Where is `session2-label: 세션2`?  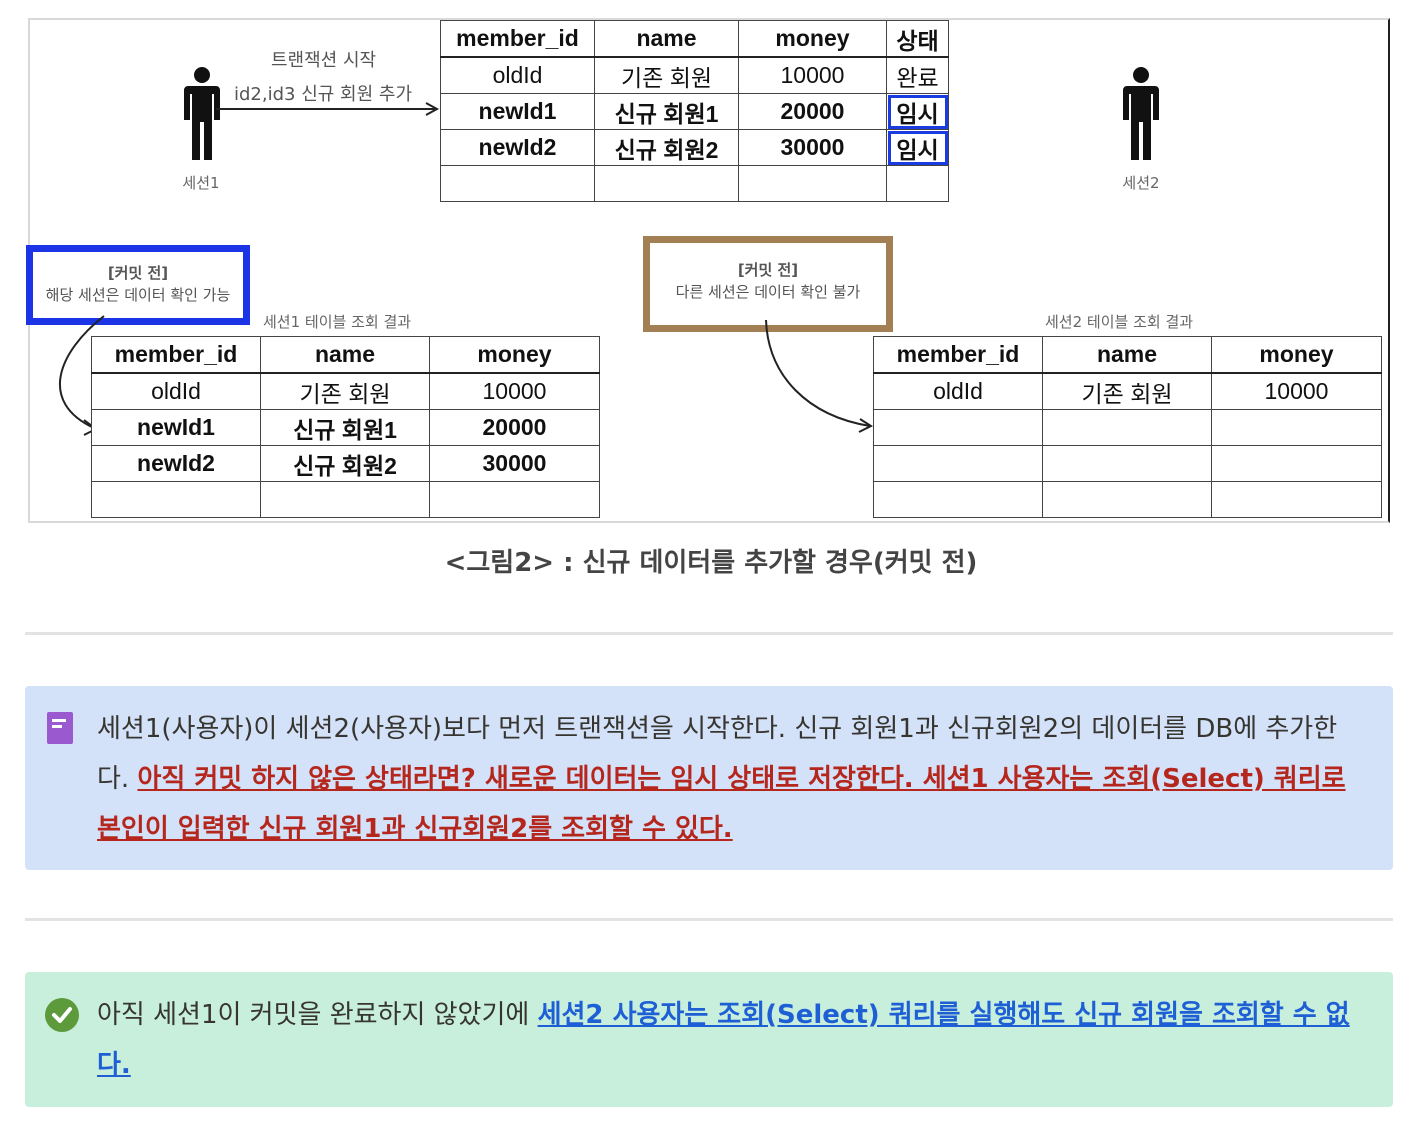 session2-label: 세션2 is located at coordinates (1141, 183).